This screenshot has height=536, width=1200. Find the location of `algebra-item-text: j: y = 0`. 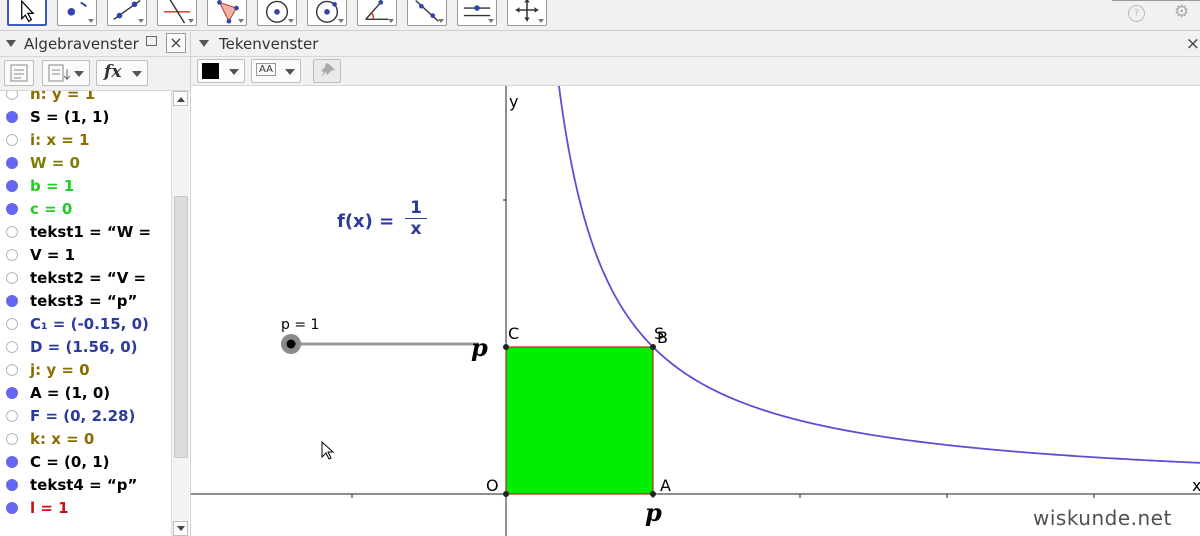

algebra-item-text: j: y = 0 is located at coordinates (60, 370).